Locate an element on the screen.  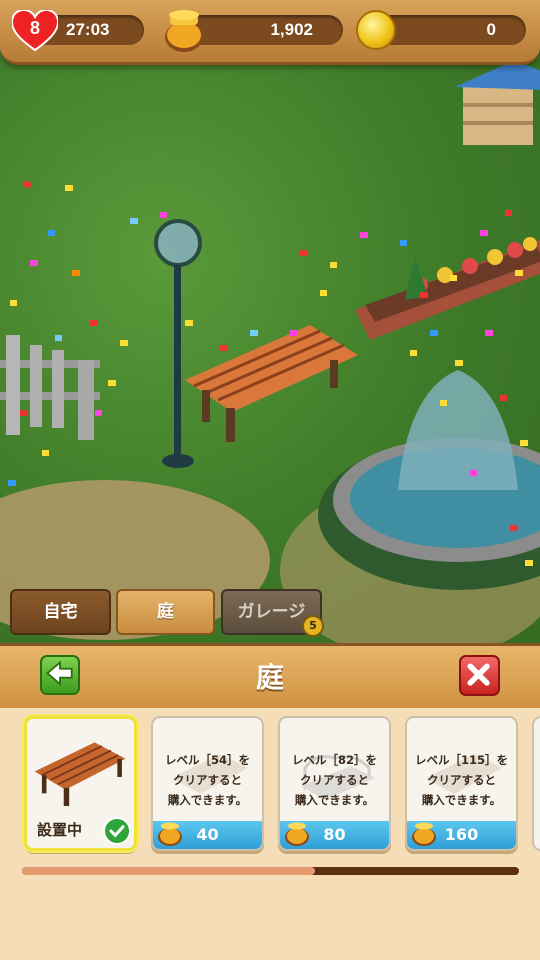
item-card-locked: レベル［82］を クリアすると 購入できます。 80 is located at coordinates (334, 783).